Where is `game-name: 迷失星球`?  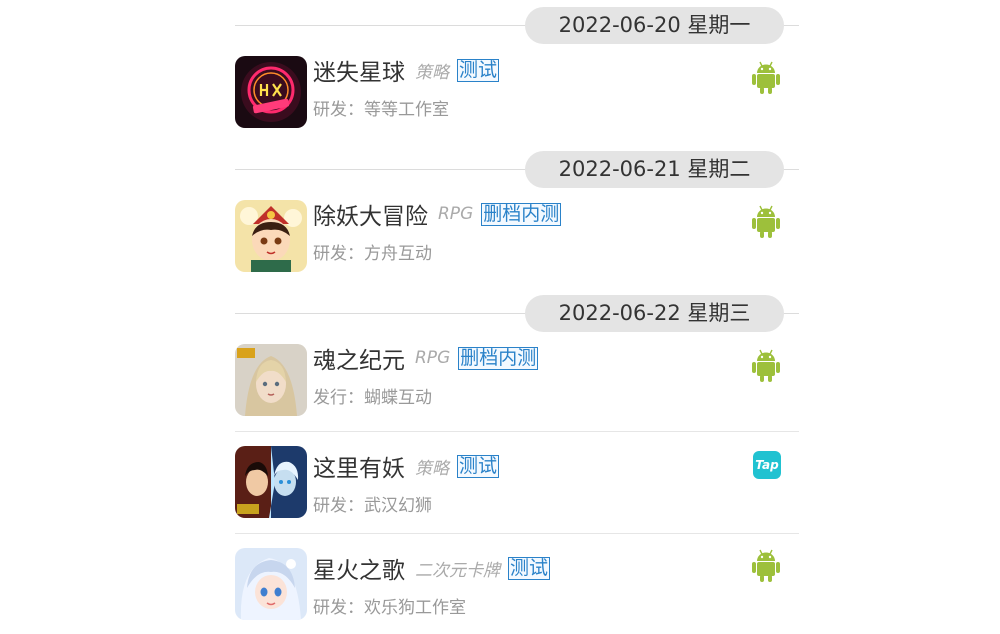 game-name: 迷失星球 is located at coordinates (359, 70).